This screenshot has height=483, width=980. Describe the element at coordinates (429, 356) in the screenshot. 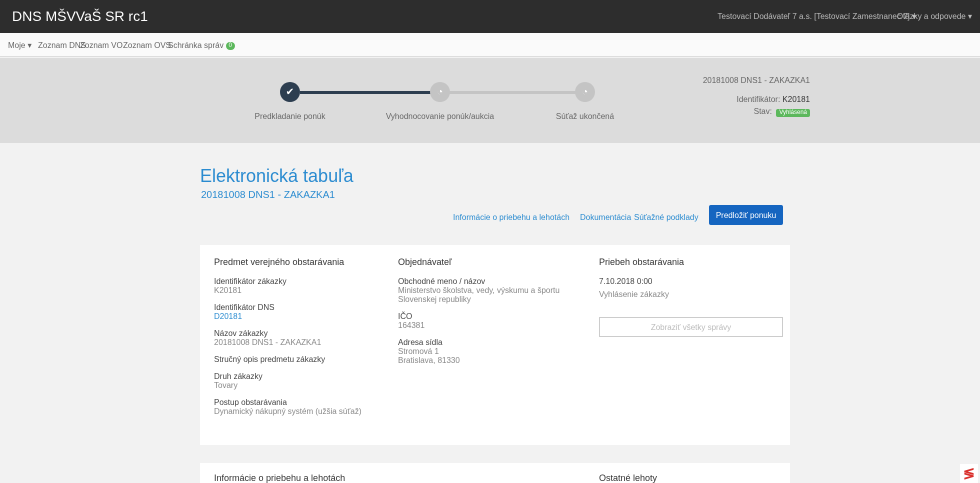

I see `field-value: Stromová 1 Bratislava, 81330` at that location.